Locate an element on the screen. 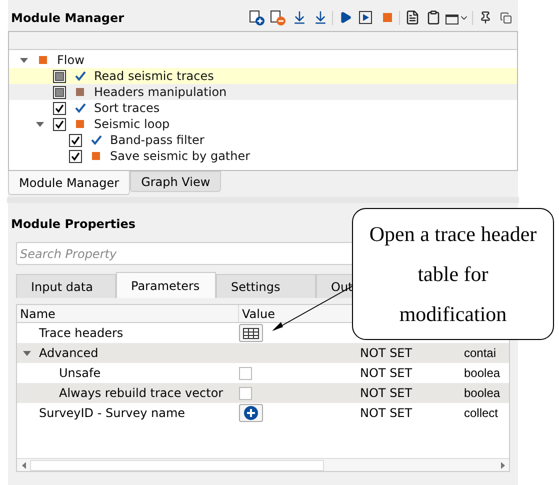 This screenshot has height=485, width=559. property-name: Always rebuild trace vector is located at coordinates (141, 393).